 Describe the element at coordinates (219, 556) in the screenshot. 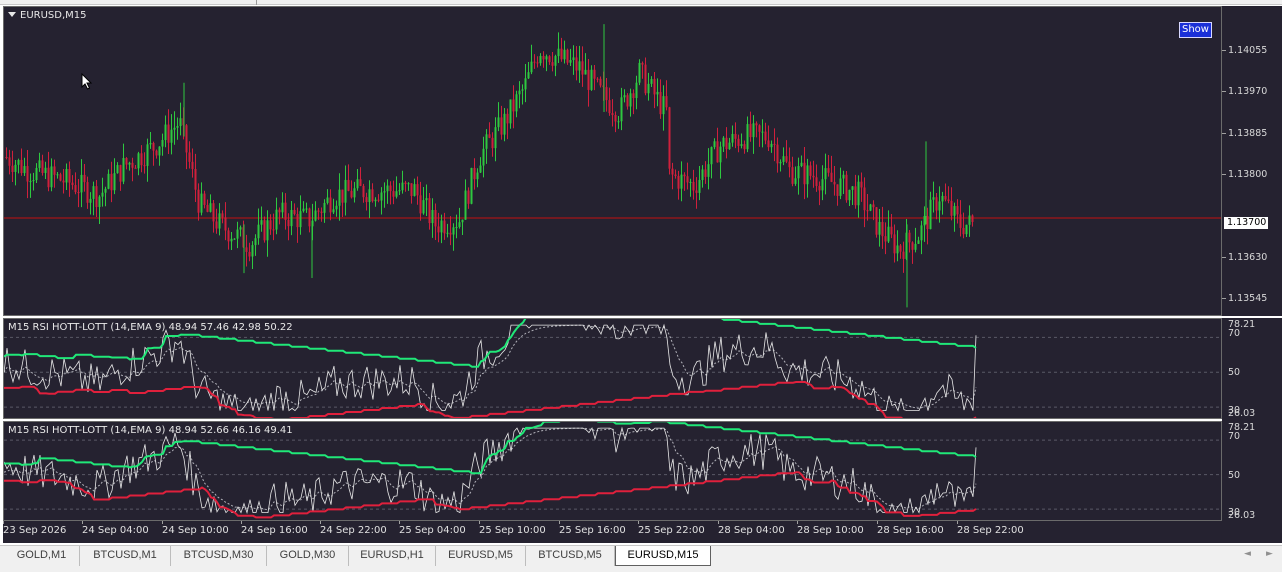

I see `tab-btcusd-m30: BTCUSD,M30` at that location.